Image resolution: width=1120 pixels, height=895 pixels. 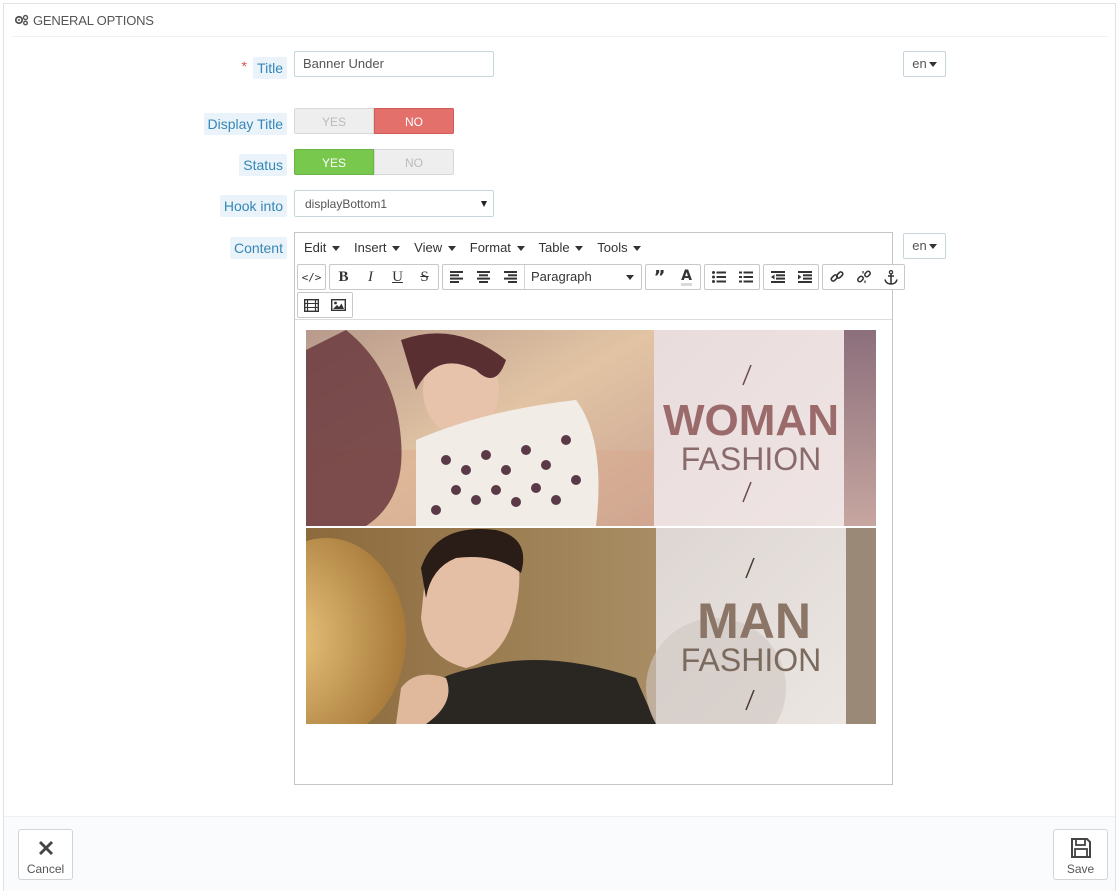 What do you see at coordinates (424, 277) in the screenshot?
I see `strikethrough-button: S` at bounding box center [424, 277].